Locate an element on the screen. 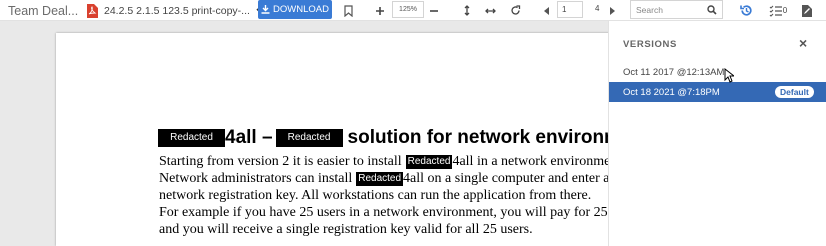  version-item-selected: Oct 18 2021 @7:18PM Default is located at coordinates (717, 92).